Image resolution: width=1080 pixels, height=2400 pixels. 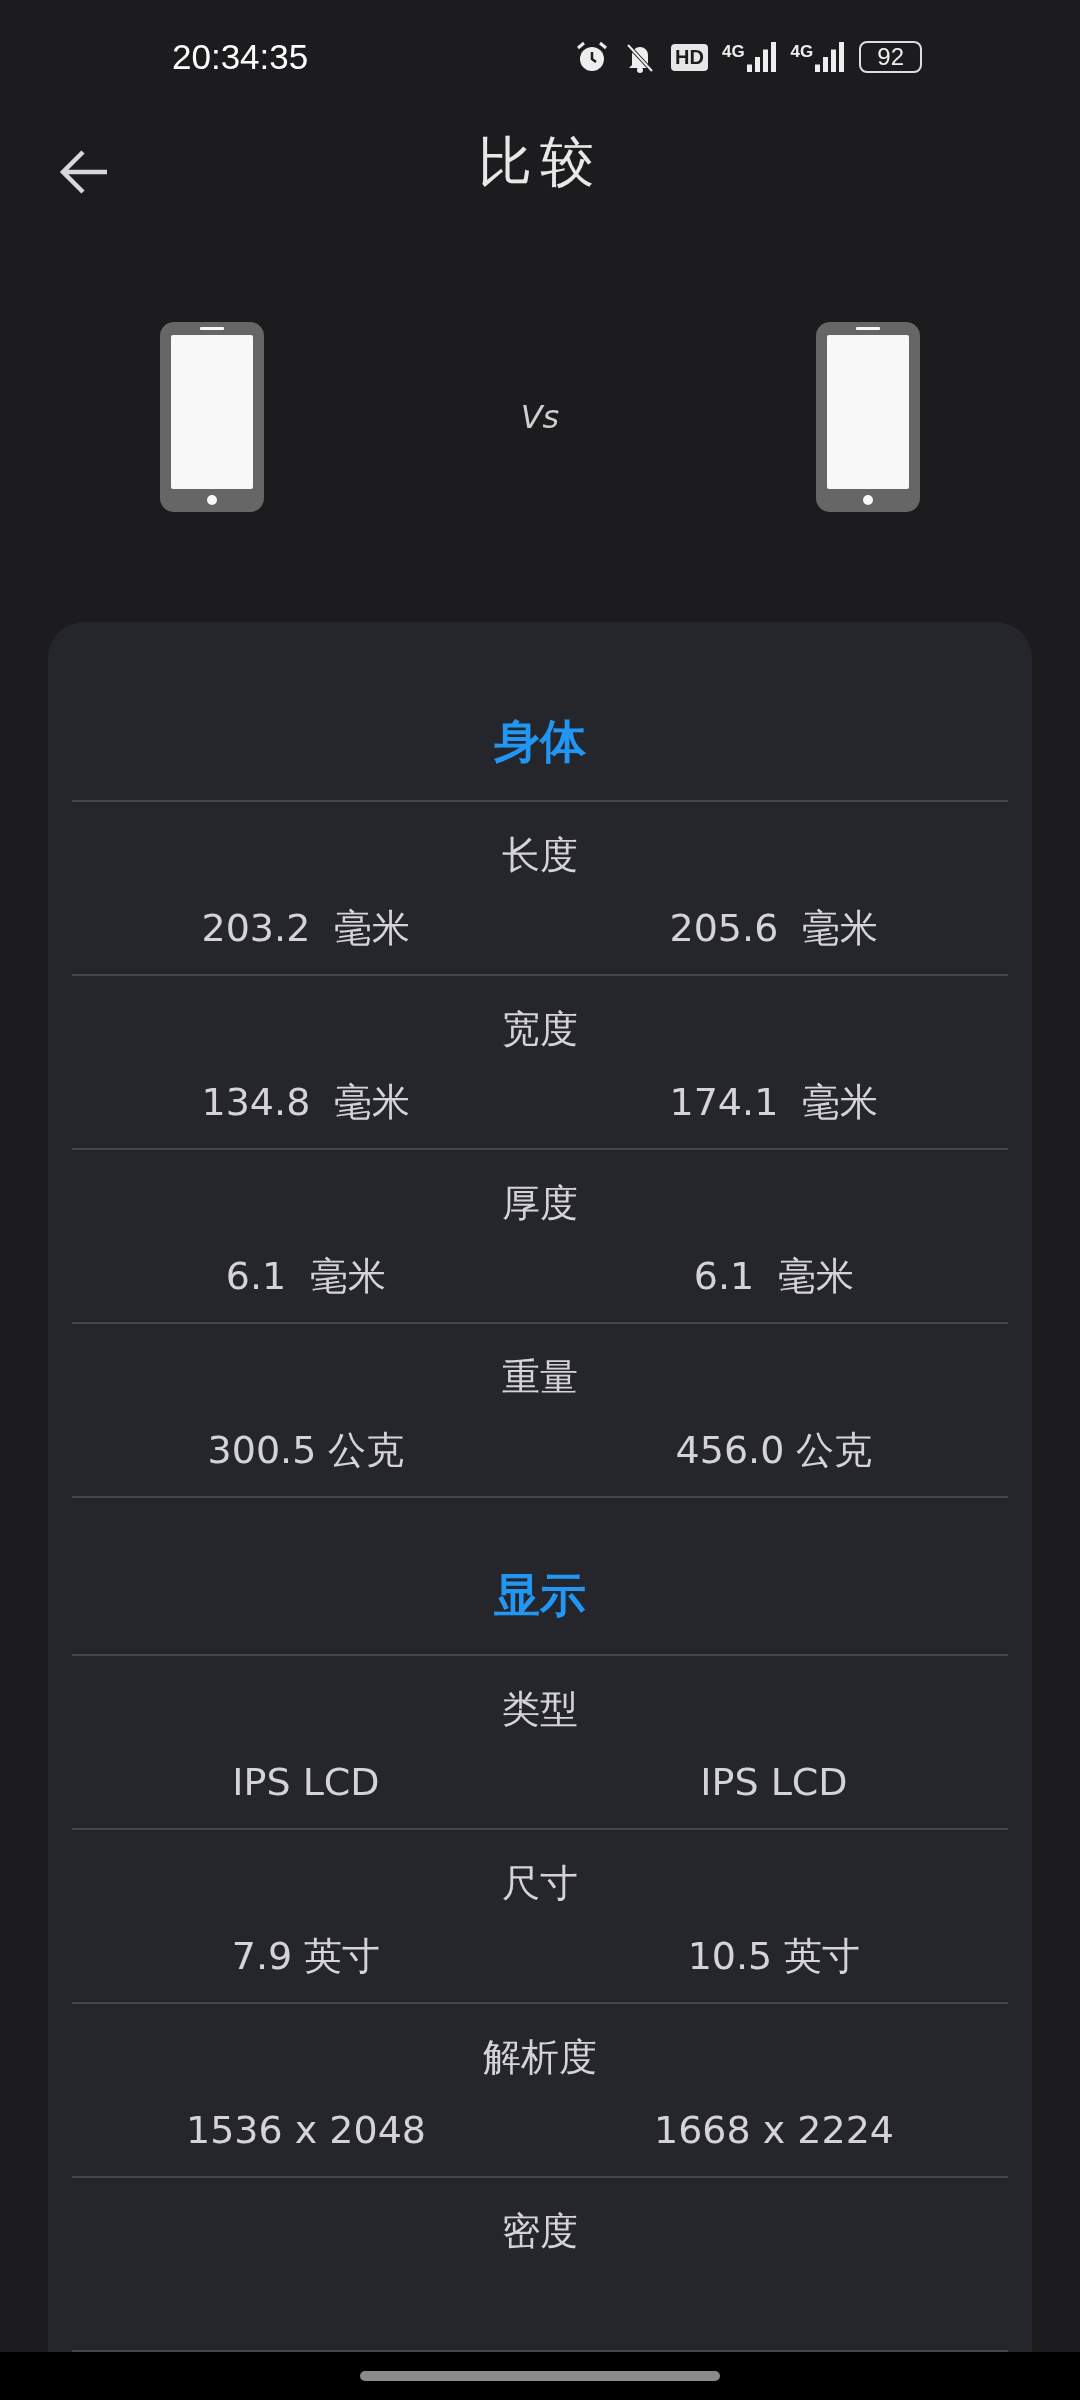 I want to click on spec-value: 1668 x 2224, so click(x=774, y=2130).